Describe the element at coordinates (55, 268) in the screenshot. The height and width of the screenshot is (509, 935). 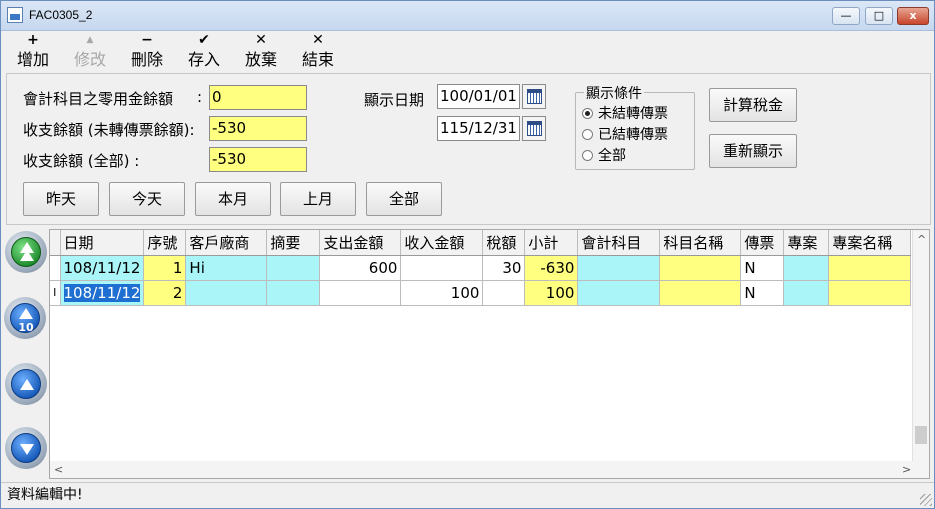
I see `row-indicator` at that location.